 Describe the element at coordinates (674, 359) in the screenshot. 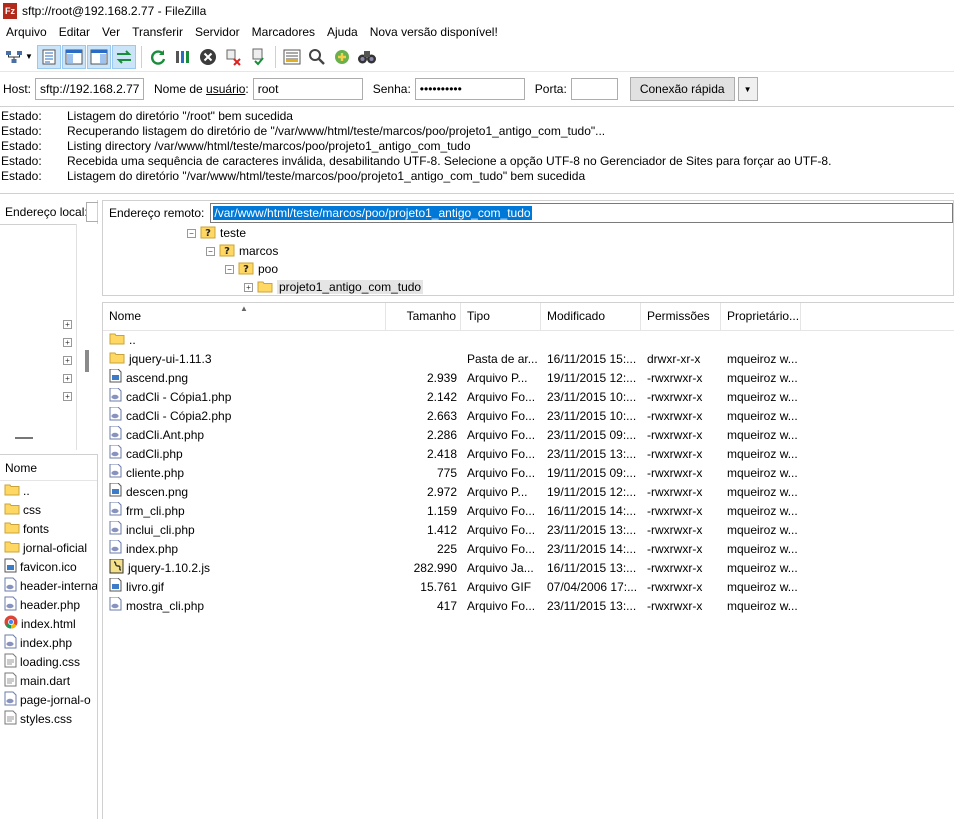

I see `file-permissions: drwxr-xr-x` at that location.